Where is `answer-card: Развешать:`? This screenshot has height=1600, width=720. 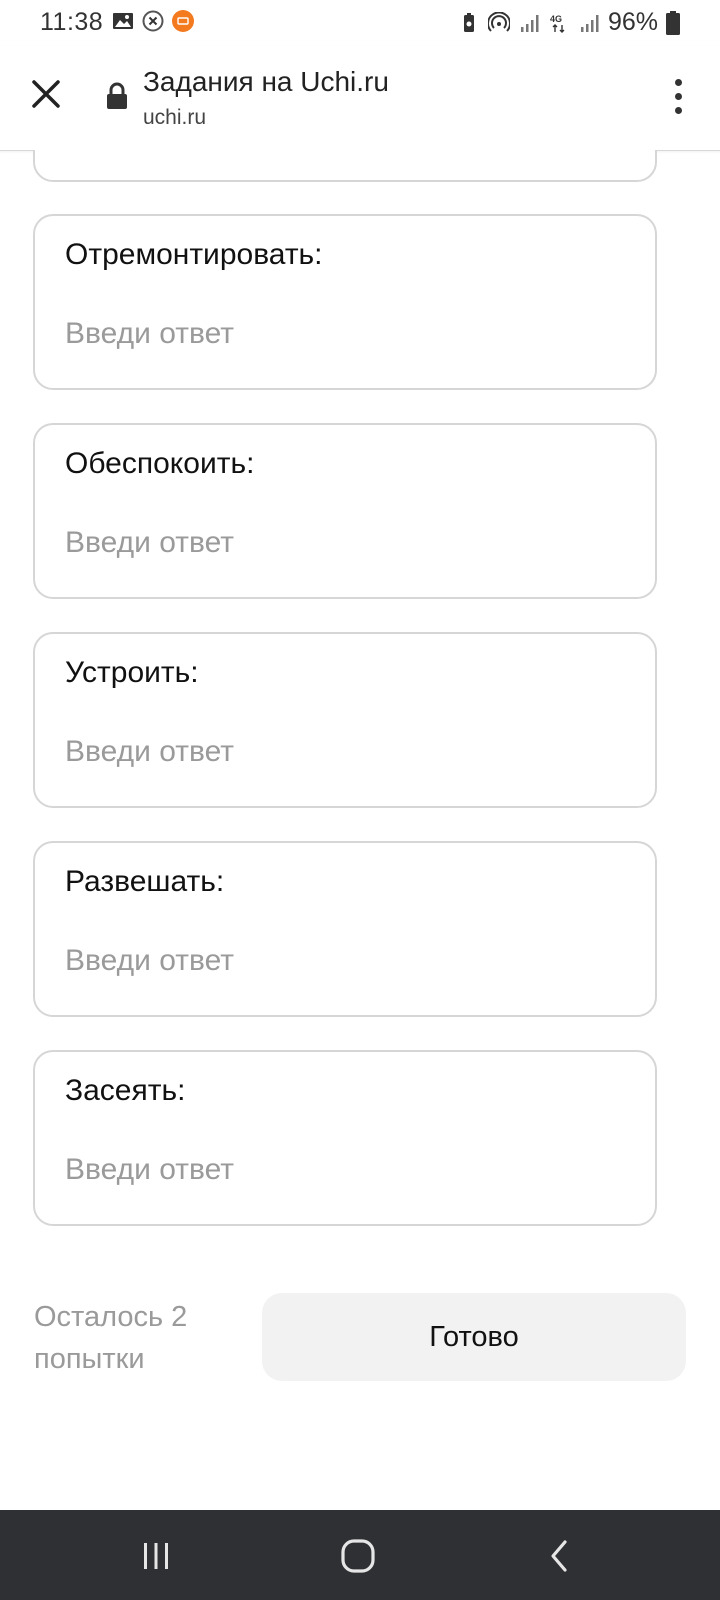 answer-card: Развешать: is located at coordinates (345, 929).